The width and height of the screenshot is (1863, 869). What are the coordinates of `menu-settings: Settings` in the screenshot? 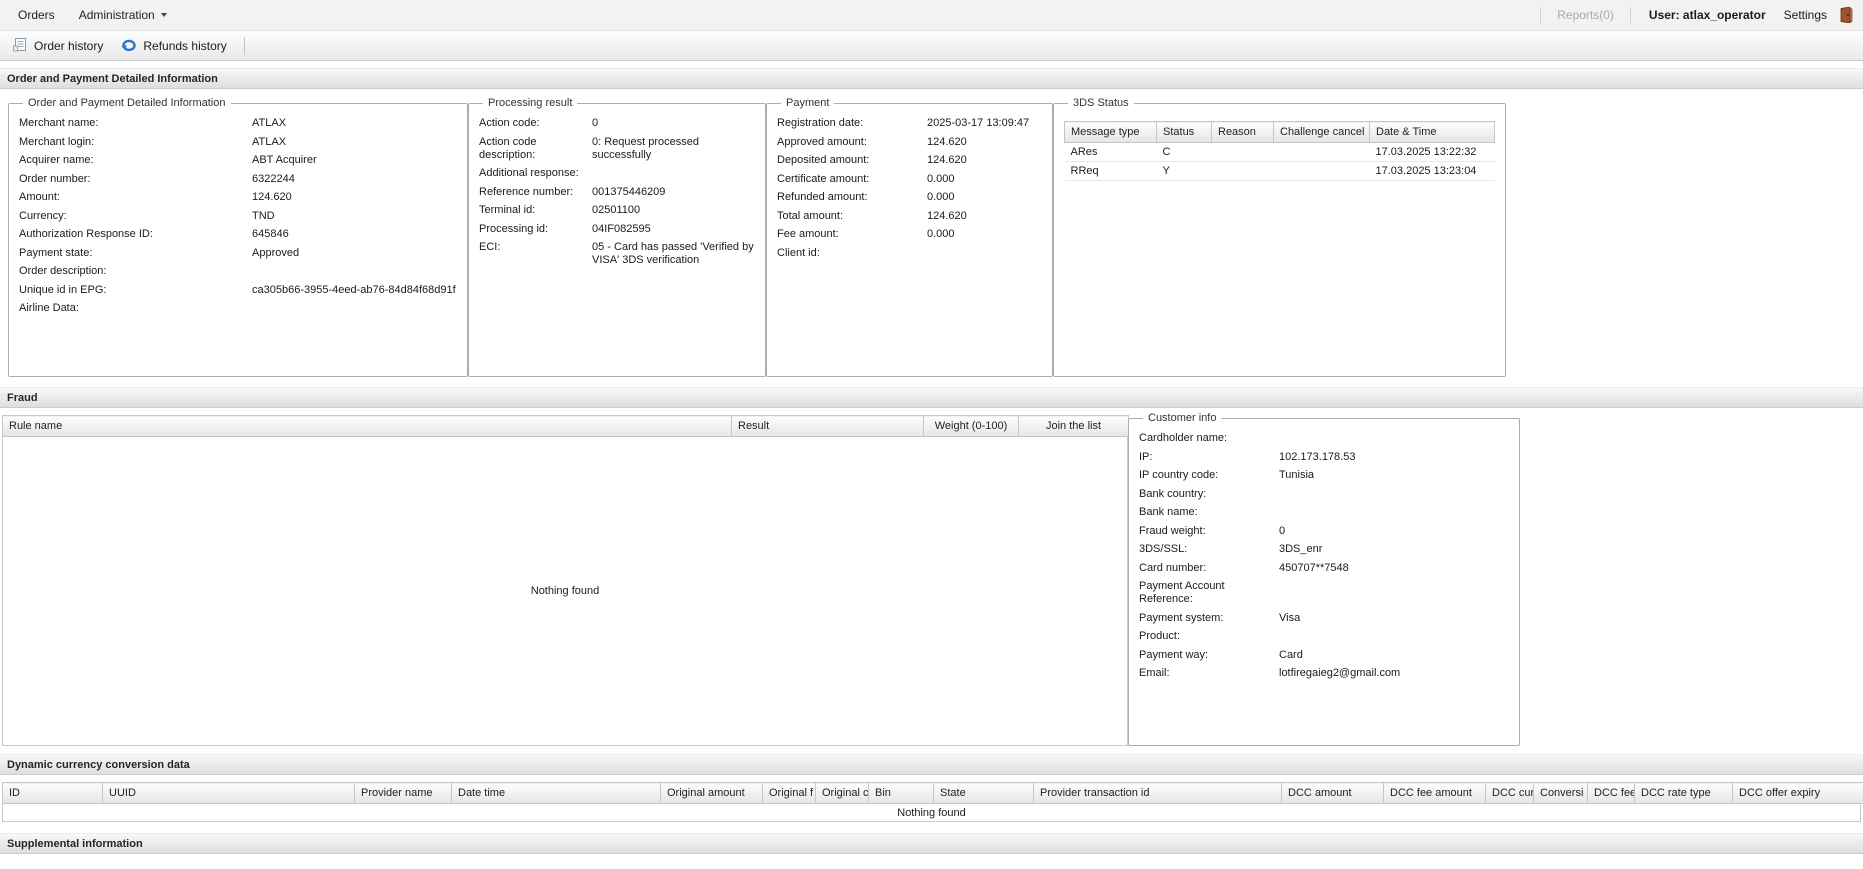 It's located at (1805, 15).